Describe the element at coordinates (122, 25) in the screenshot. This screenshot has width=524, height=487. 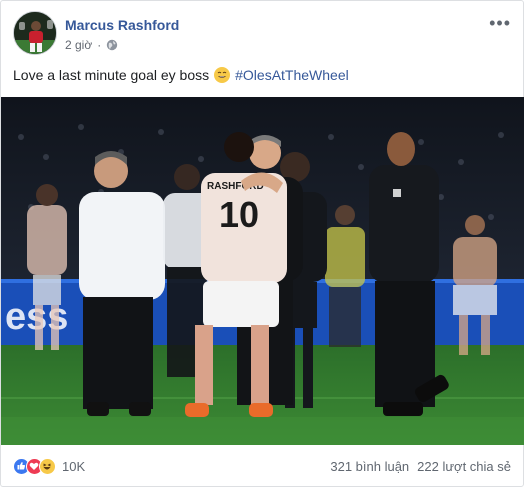
I see `author-name: Marcus Rashford` at that location.